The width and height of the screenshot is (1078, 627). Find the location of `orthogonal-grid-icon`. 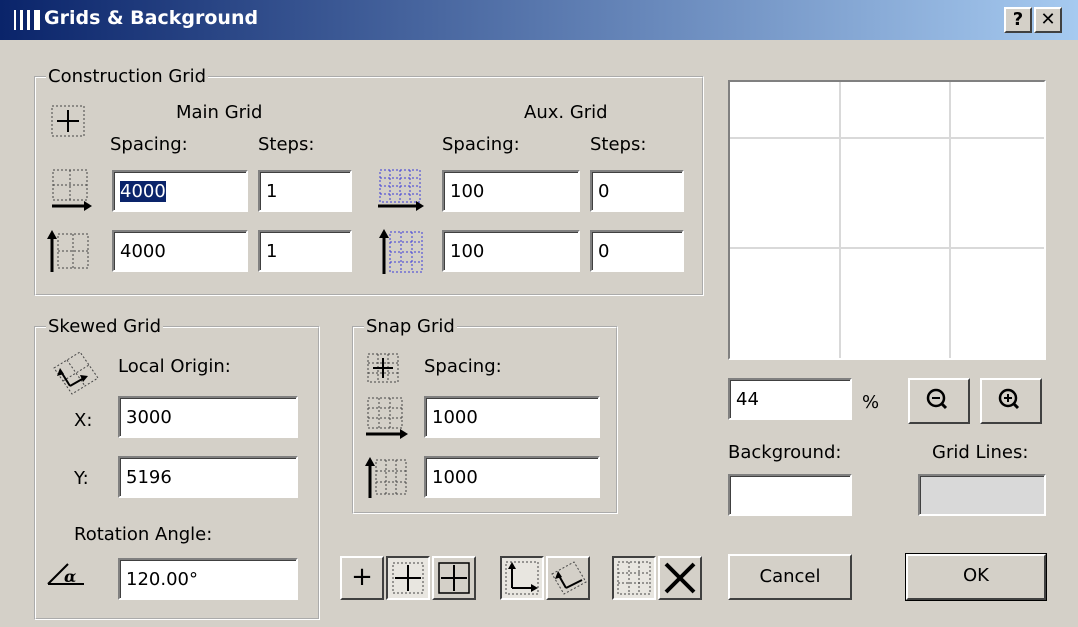

orthogonal-grid-icon is located at coordinates (522, 578).